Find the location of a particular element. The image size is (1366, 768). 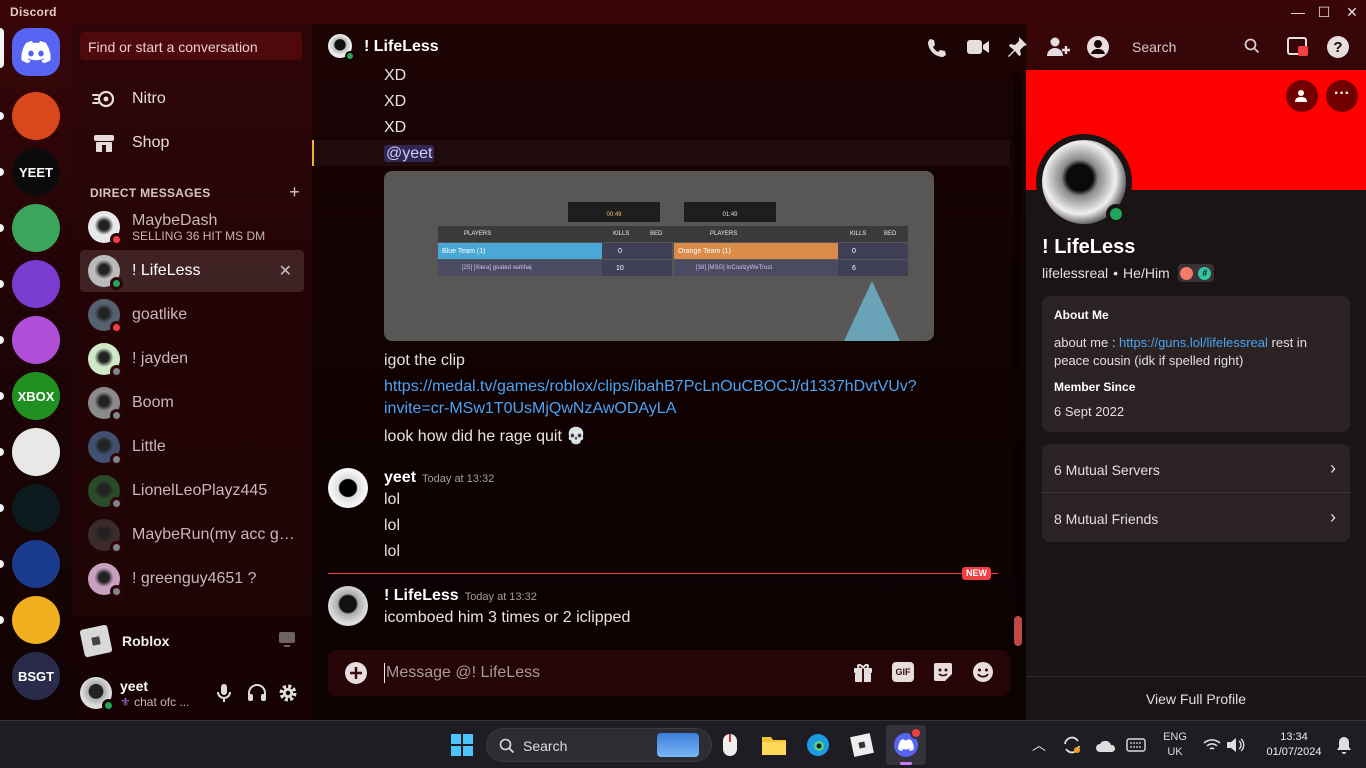

server-yeet: YEET is located at coordinates (36, 172).